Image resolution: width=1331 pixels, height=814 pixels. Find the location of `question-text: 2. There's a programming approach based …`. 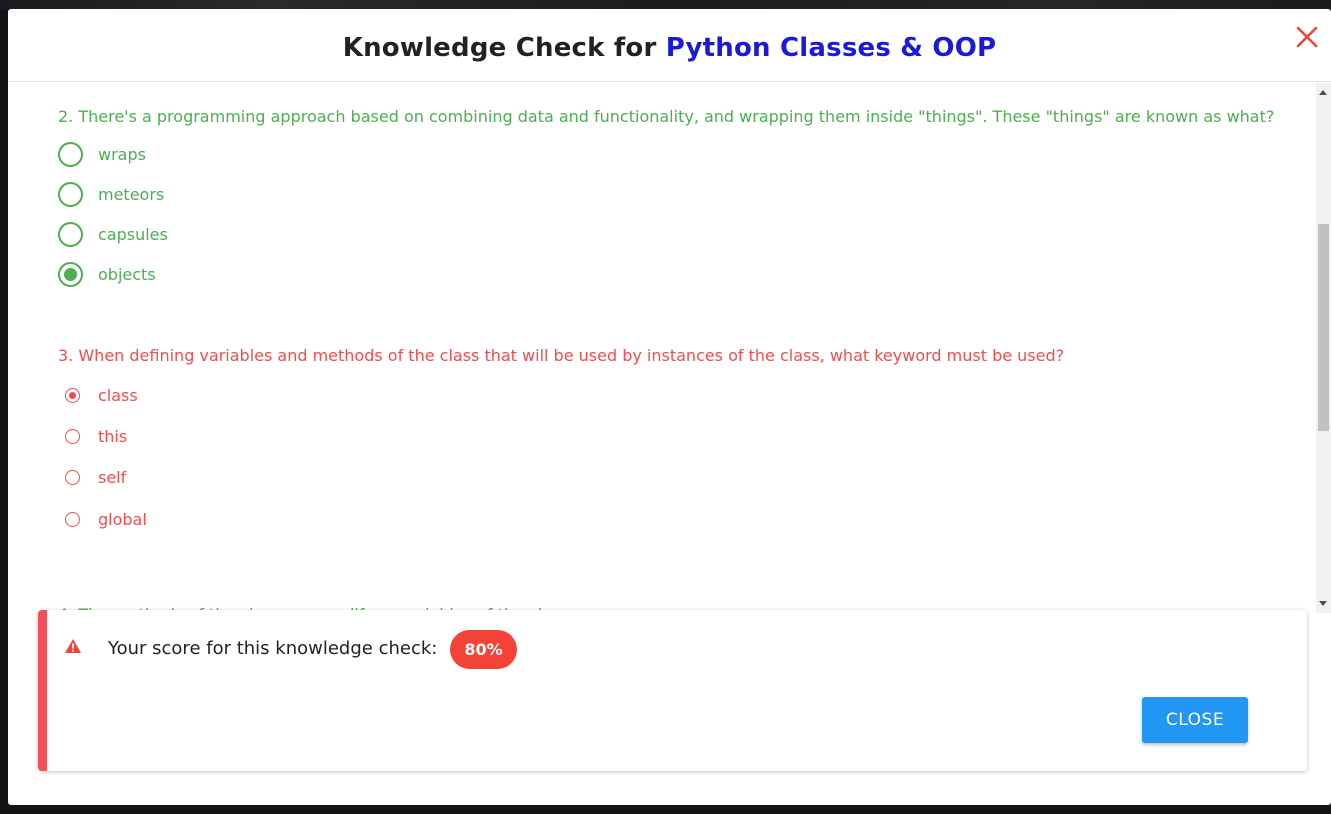

question-text: 2. There's a programming approach based … is located at coordinates (666, 116).